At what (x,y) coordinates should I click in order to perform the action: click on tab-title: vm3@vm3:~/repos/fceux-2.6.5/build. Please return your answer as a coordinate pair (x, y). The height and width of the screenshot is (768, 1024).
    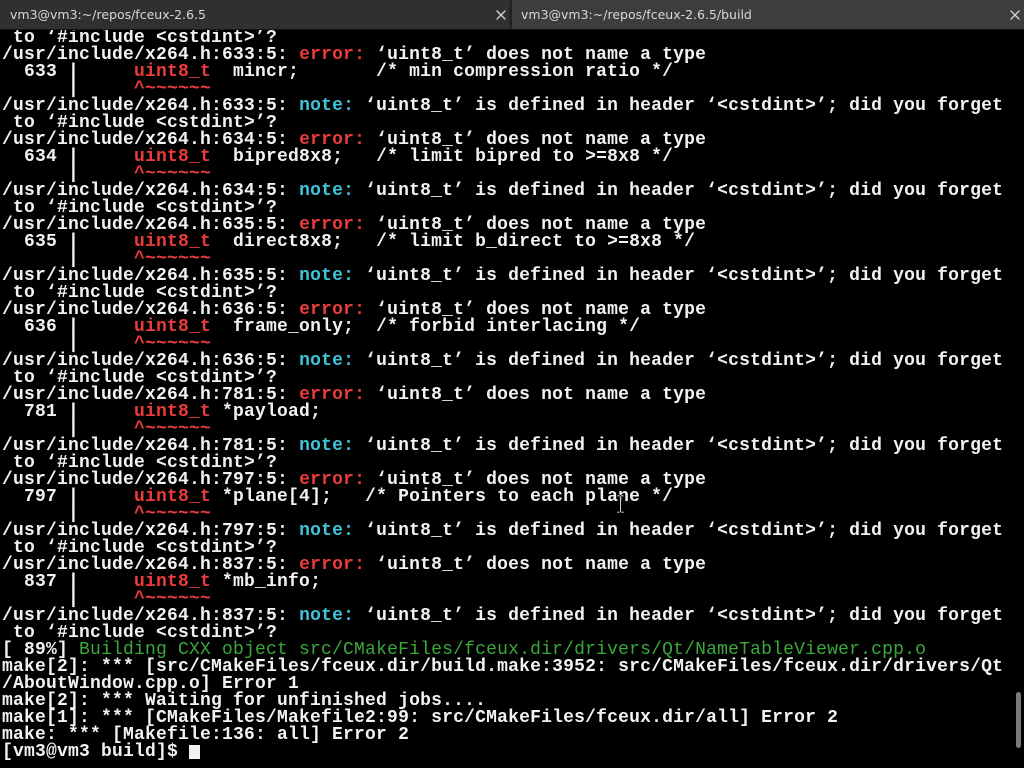
    Looking at the image, I should click on (636, 14).